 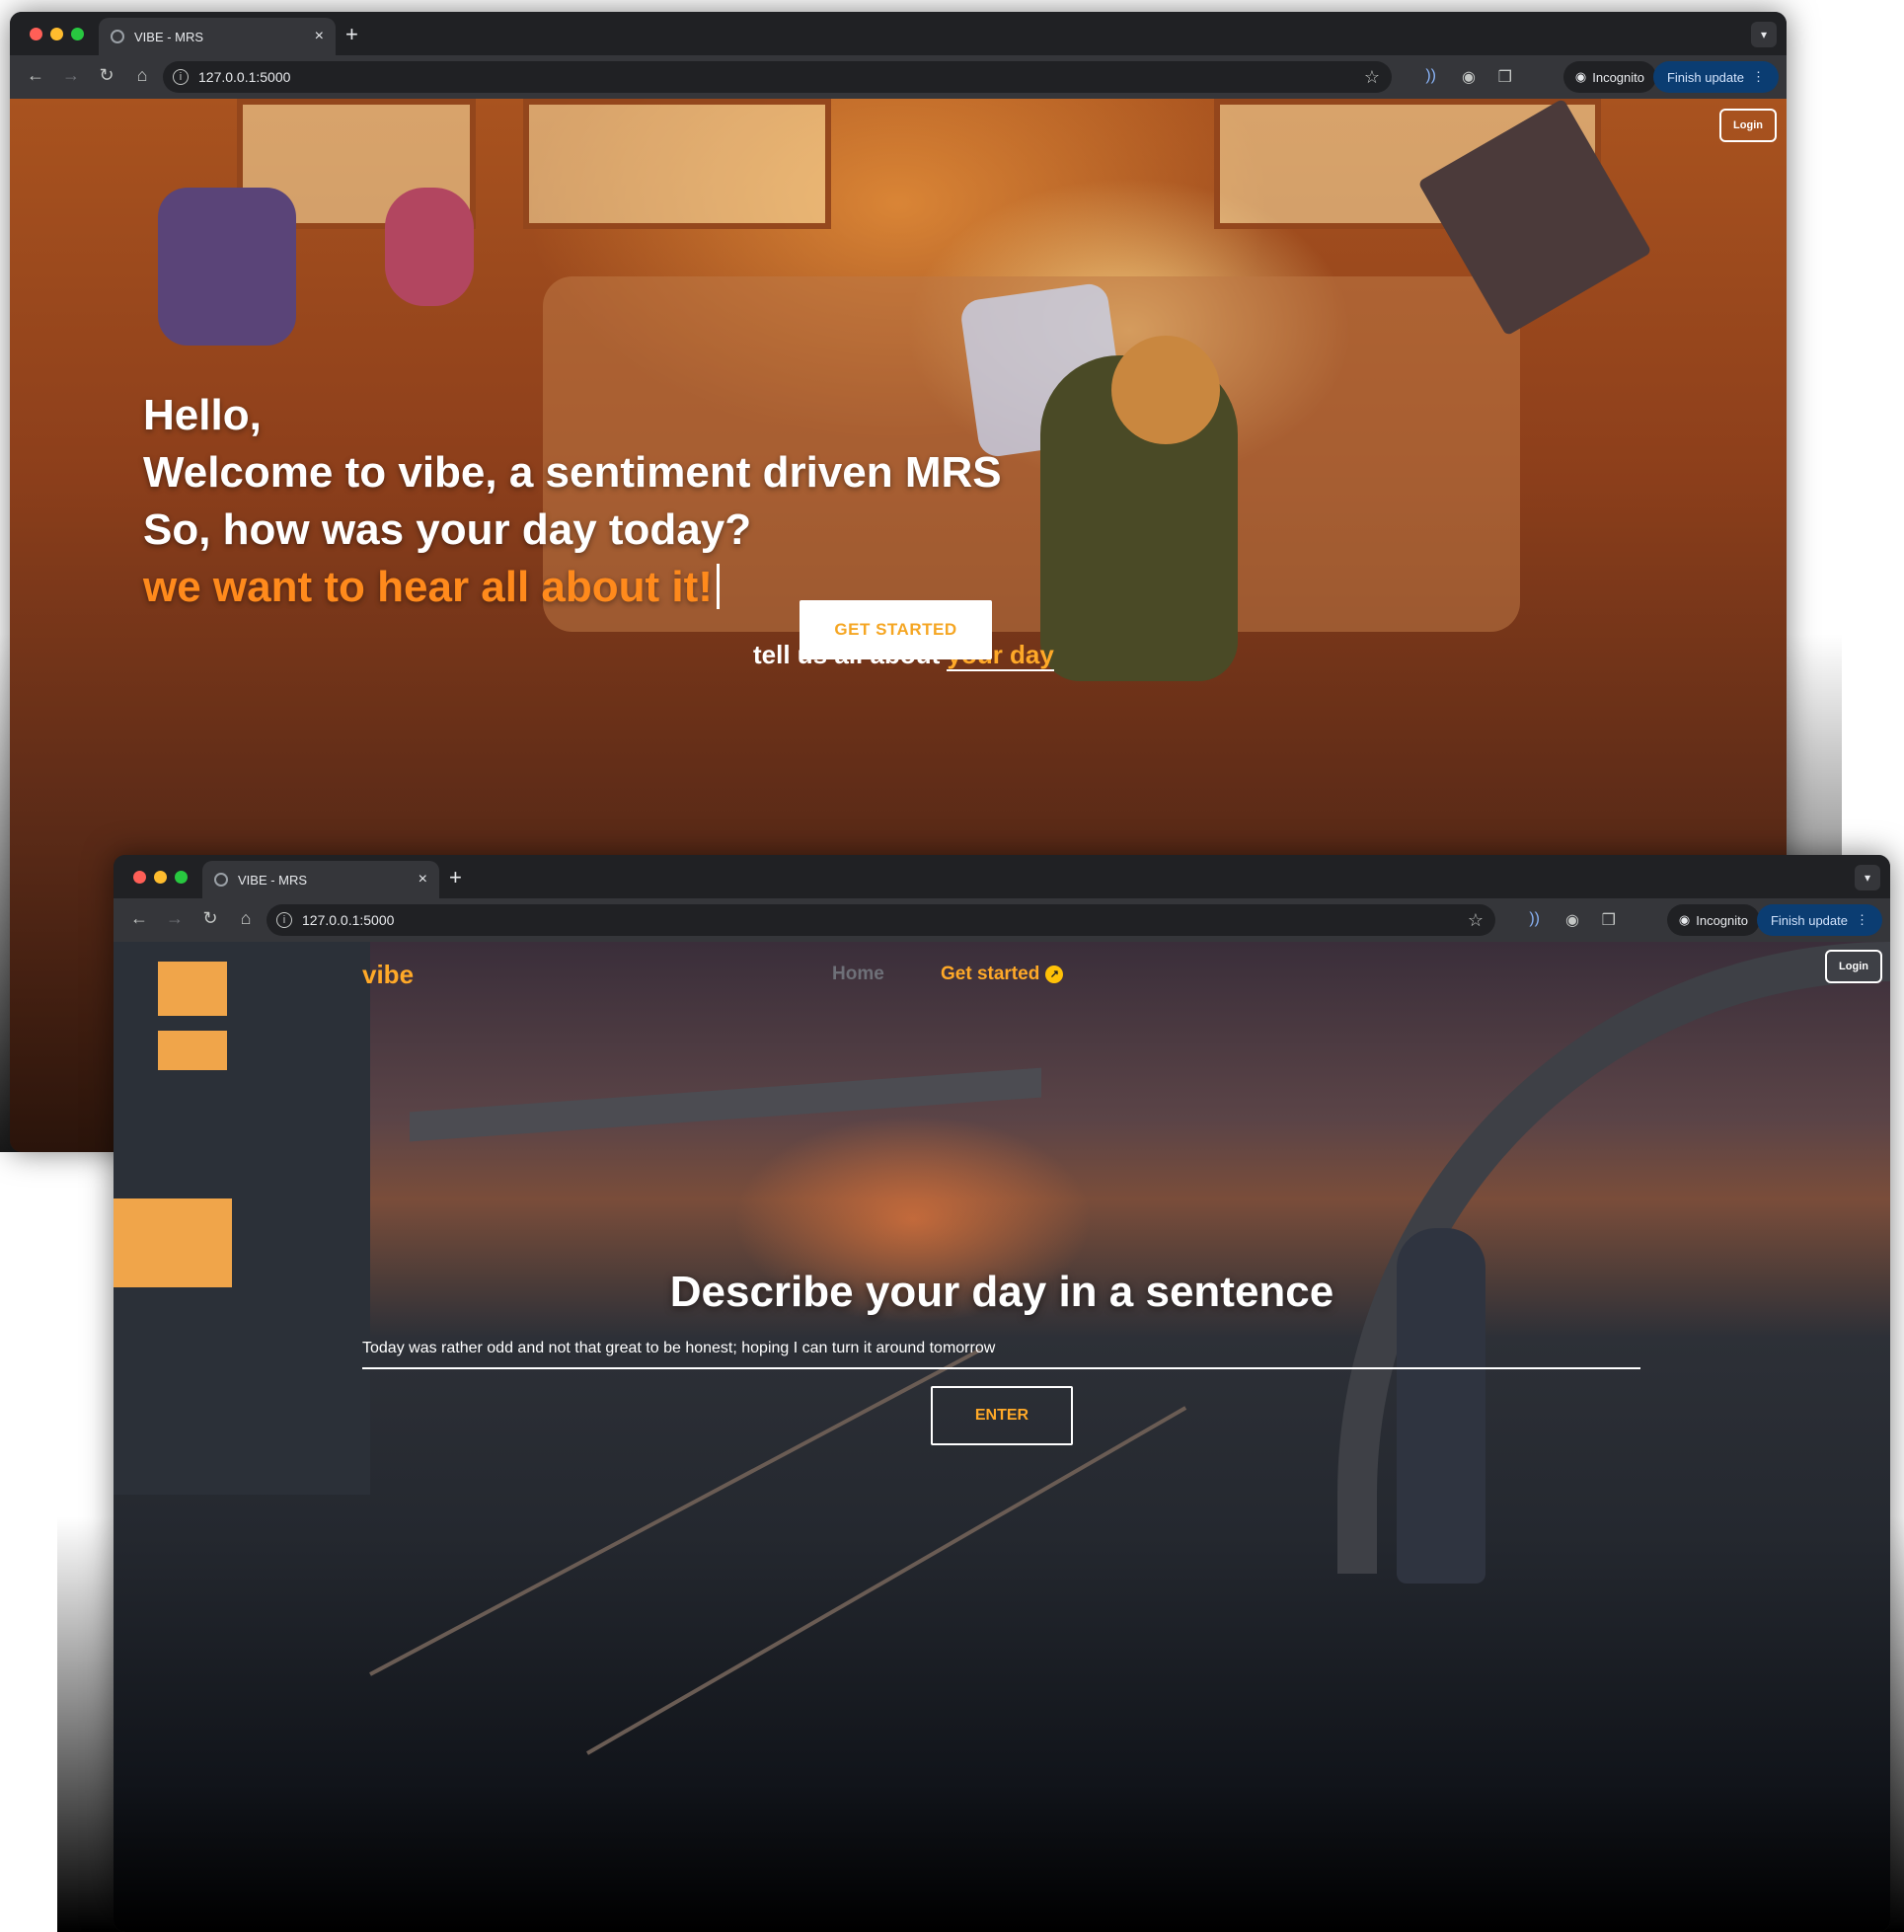 I want to click on hero-greeting: Hello,, so click(x=202, y=415).